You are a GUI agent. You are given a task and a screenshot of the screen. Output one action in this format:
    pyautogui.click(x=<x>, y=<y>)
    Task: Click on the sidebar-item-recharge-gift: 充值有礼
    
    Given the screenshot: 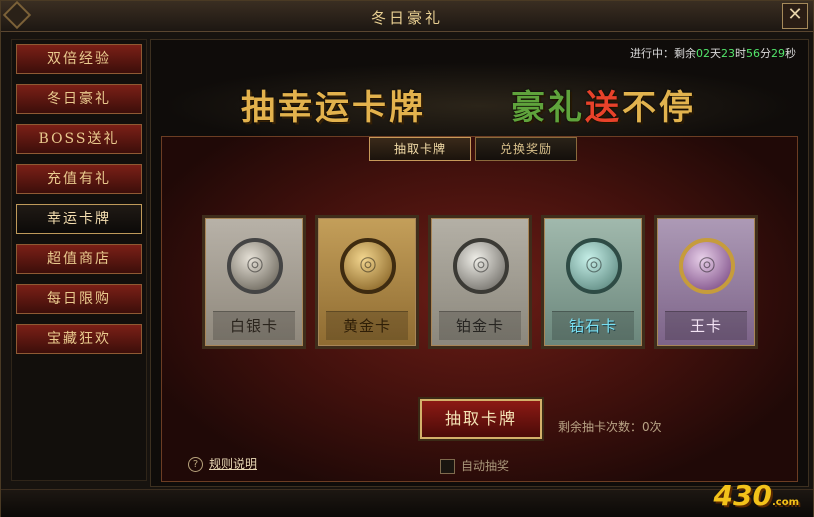 What is the action you would take?
    pyautogui.click(x=79, y=179)
    